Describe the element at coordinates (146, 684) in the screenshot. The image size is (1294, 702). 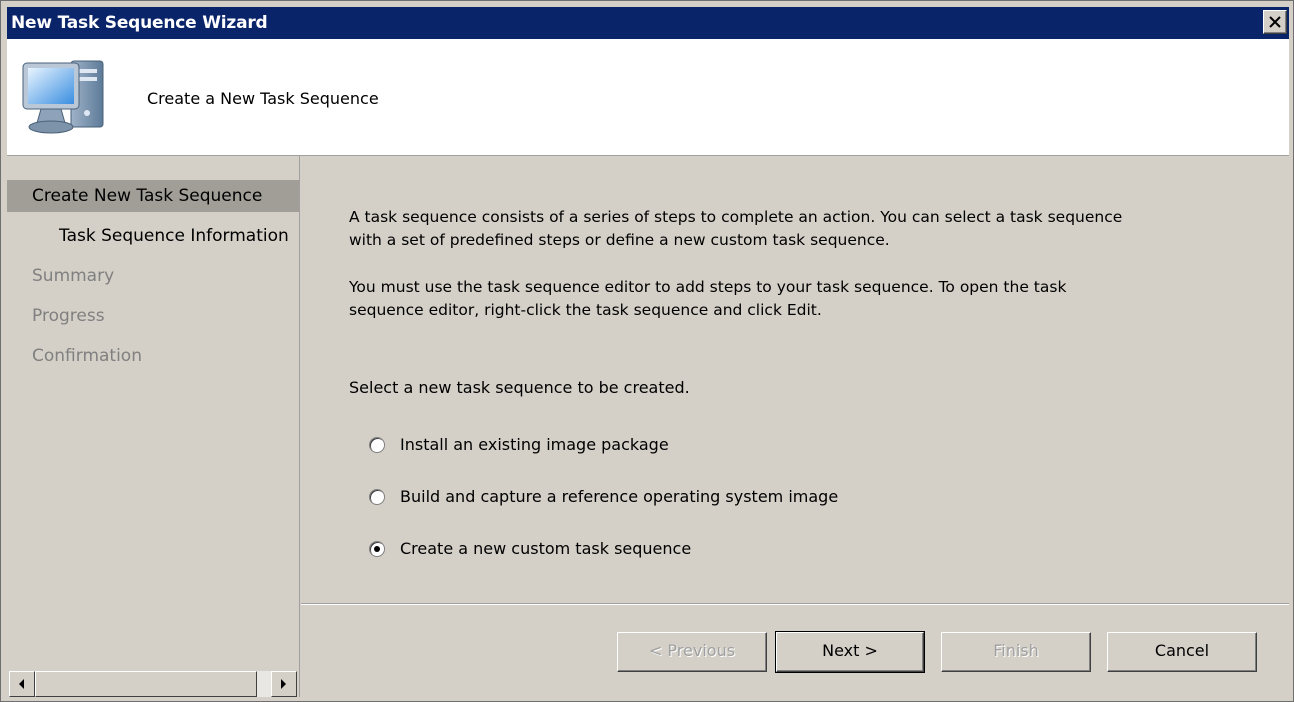
I see `scroll-thumb` at that location.